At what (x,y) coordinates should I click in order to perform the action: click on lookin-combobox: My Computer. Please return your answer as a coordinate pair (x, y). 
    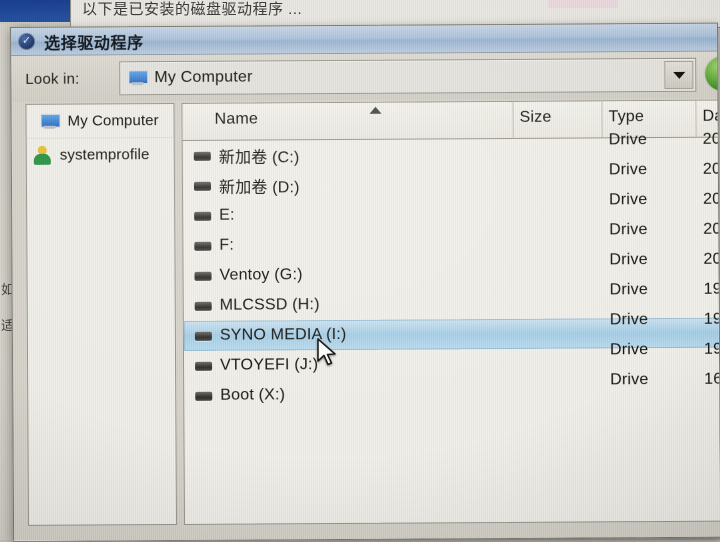
    Looking at the image, I should click on (408, 76).